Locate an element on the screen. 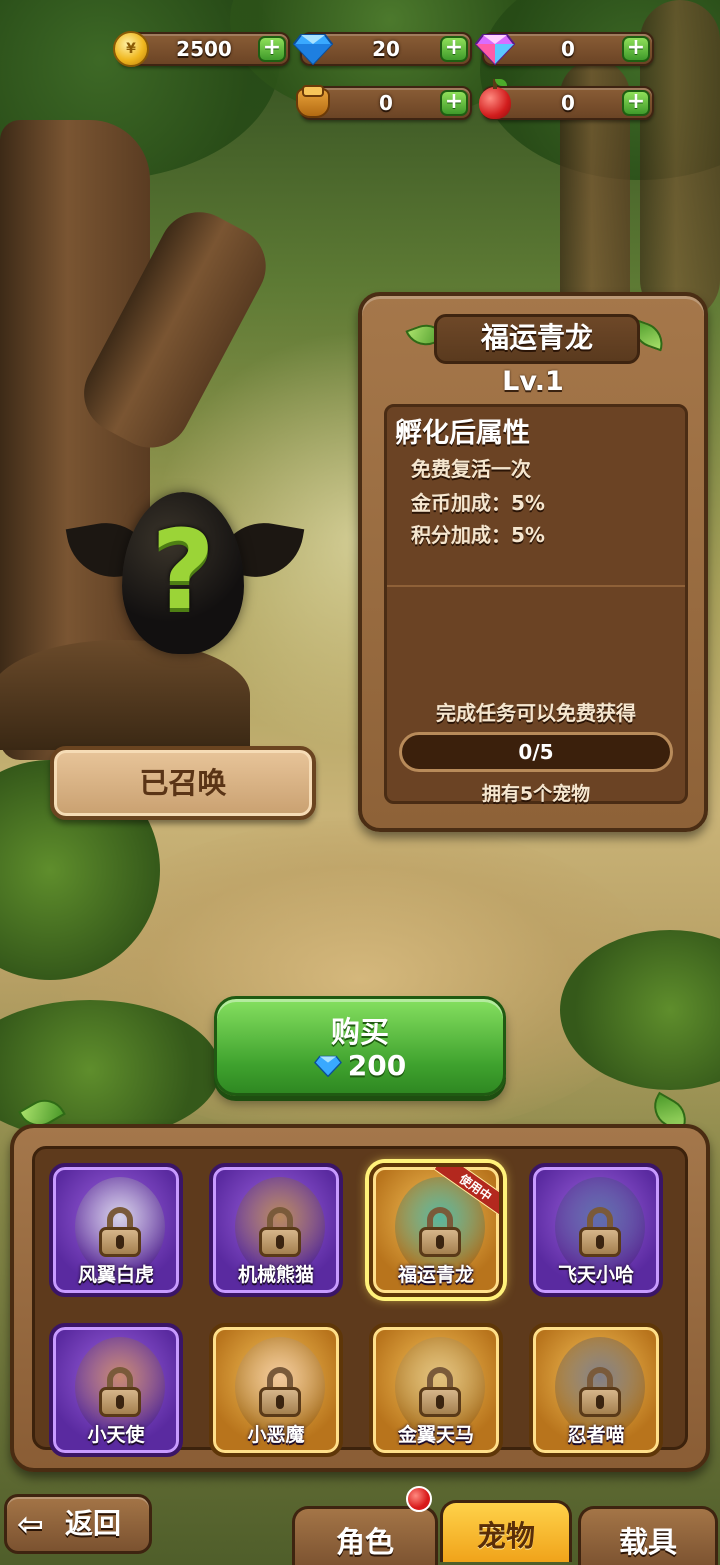 The width and height of the screenshot is (720, 1565). honey-jar-icon is located at coordinates (313, 103).